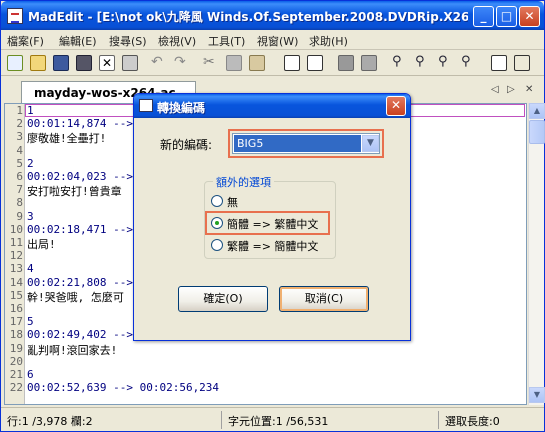  What do you see at coordinates (181, 108) in the screenshot?
I see `dialog-title: 轉換編碼` at bounding box center [181, 108].